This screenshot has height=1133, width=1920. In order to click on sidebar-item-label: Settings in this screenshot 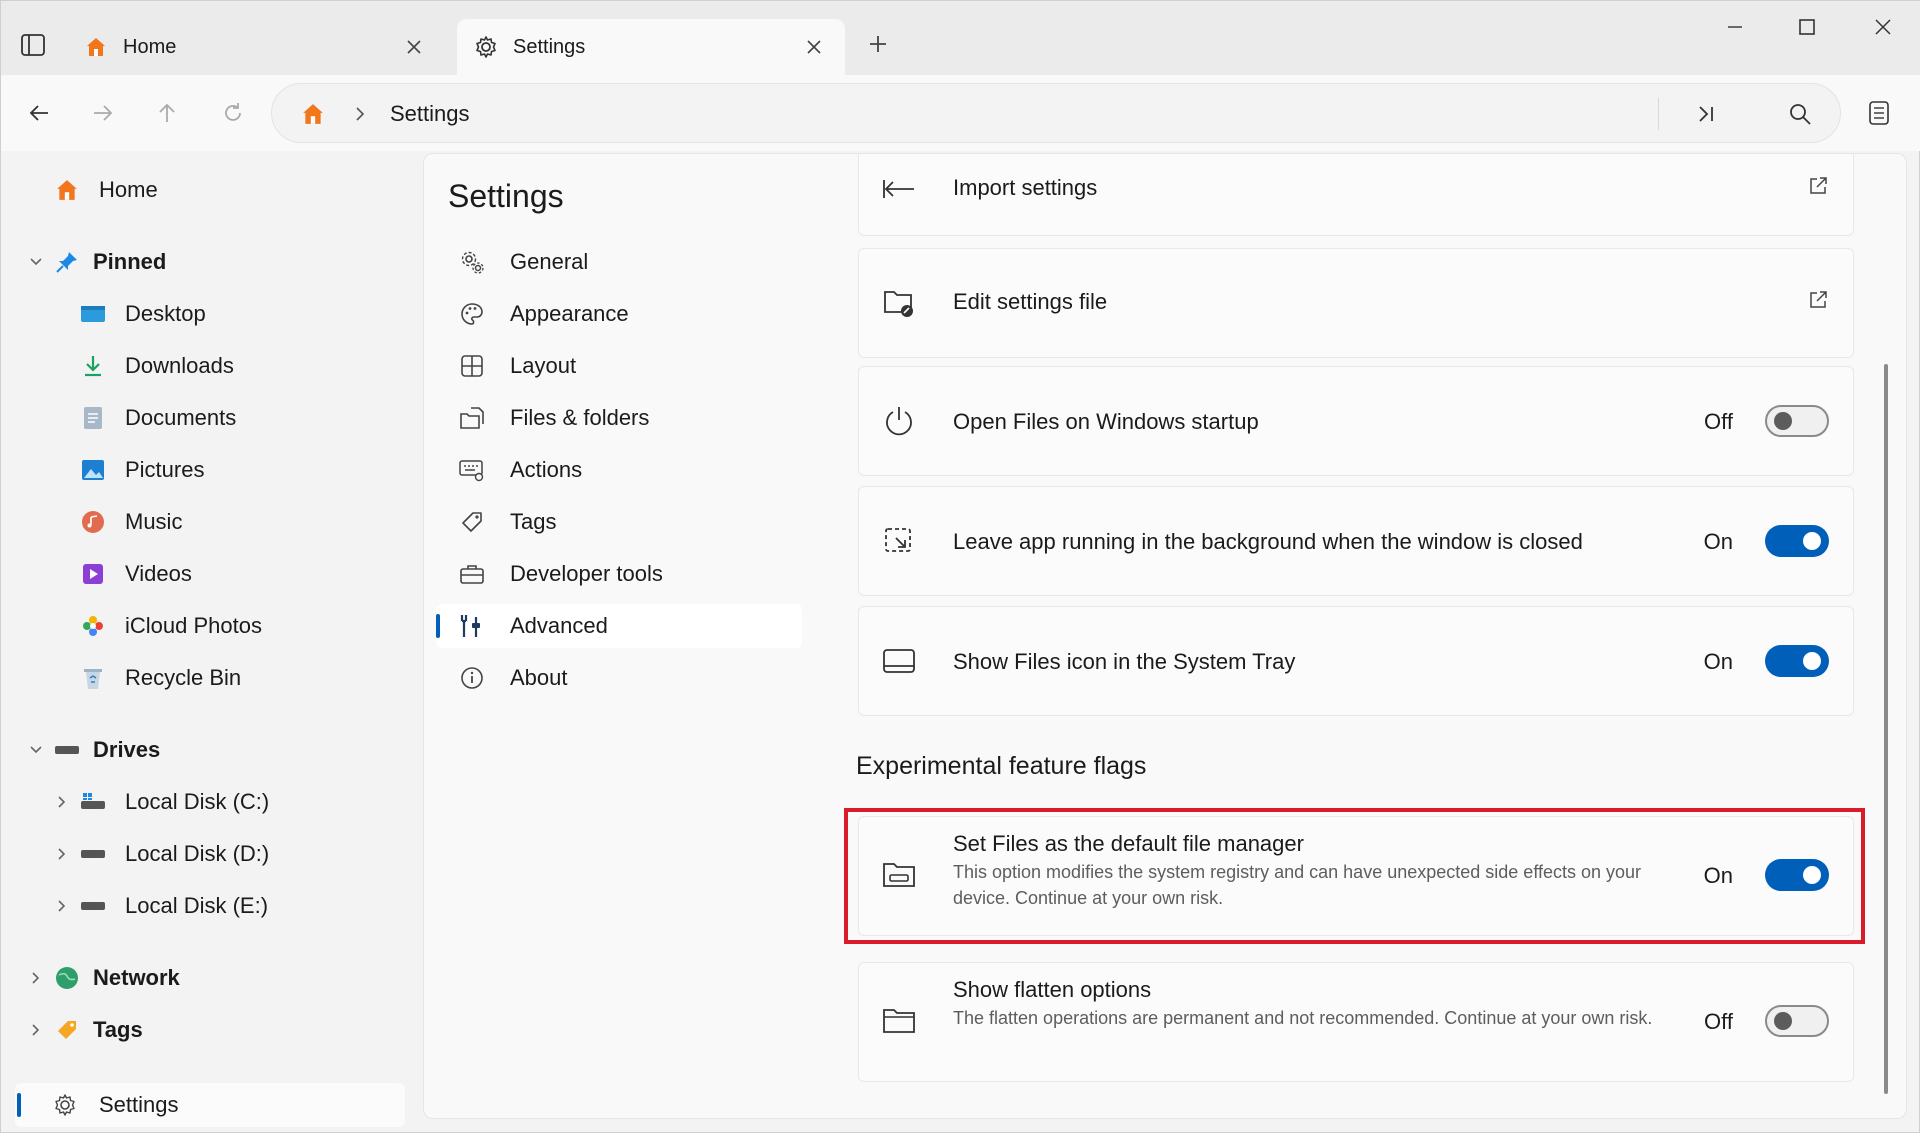, I will do `click(139, 1104)`.